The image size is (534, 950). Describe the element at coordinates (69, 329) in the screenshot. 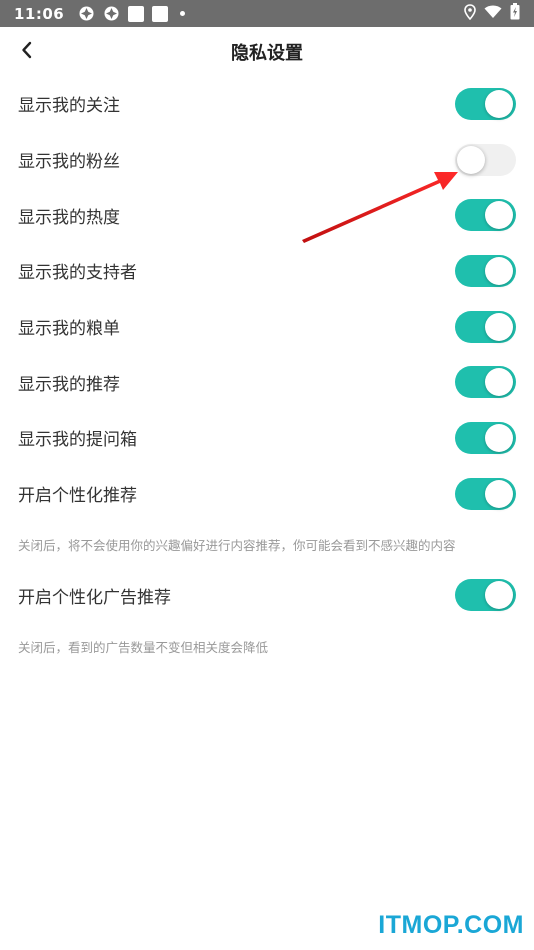

I see `setting-label: 显示我的粮单` at that location.